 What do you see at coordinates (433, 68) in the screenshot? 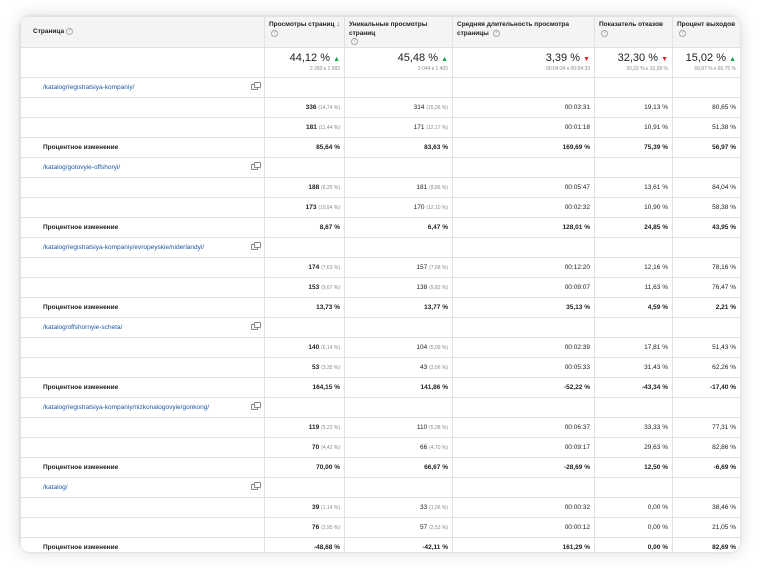
I see `total-compare: 2 044 к 1 405` at bounding box center [433, 68].